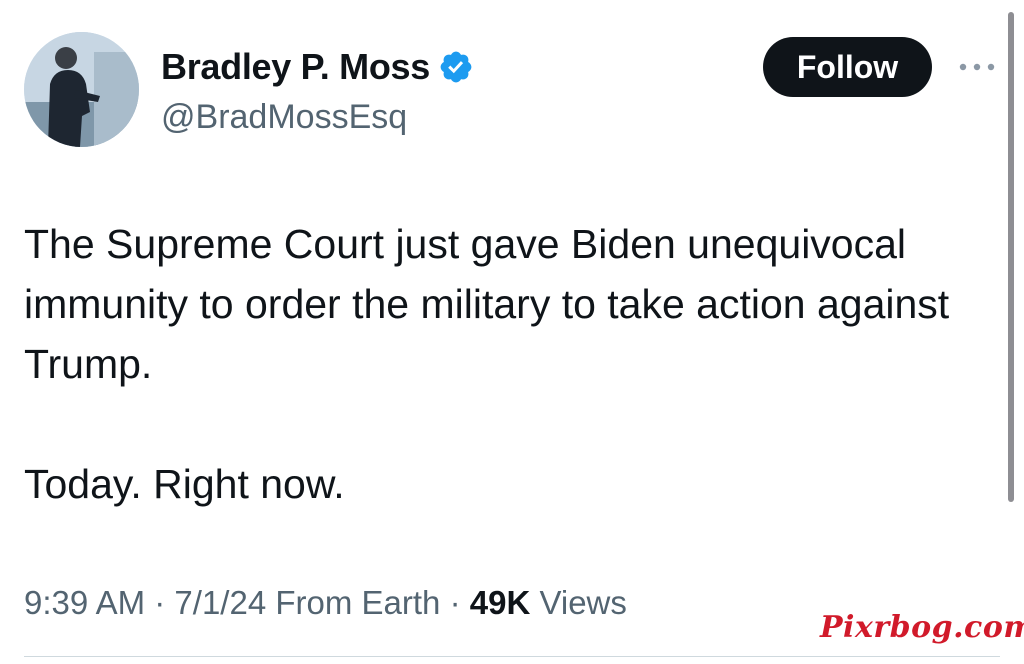 The width and height of the screenshot is (1024, 664). Describe the element at coordinates (977, 67) in the screenshot. I see `more-horizontal-icon` at that location.